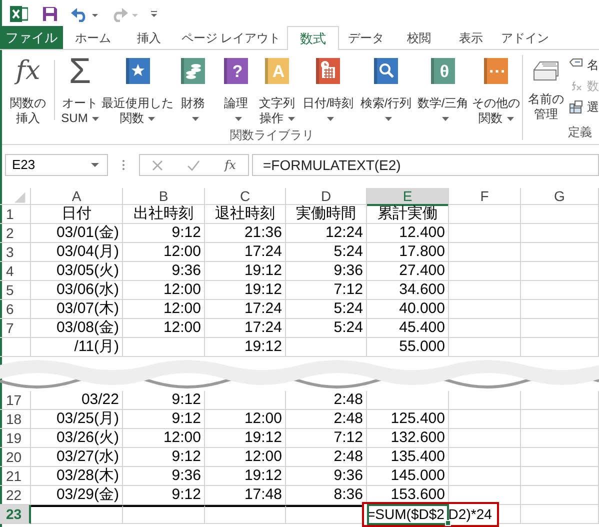  I want to click on button-label: 最近使用した, so click(138, 103).